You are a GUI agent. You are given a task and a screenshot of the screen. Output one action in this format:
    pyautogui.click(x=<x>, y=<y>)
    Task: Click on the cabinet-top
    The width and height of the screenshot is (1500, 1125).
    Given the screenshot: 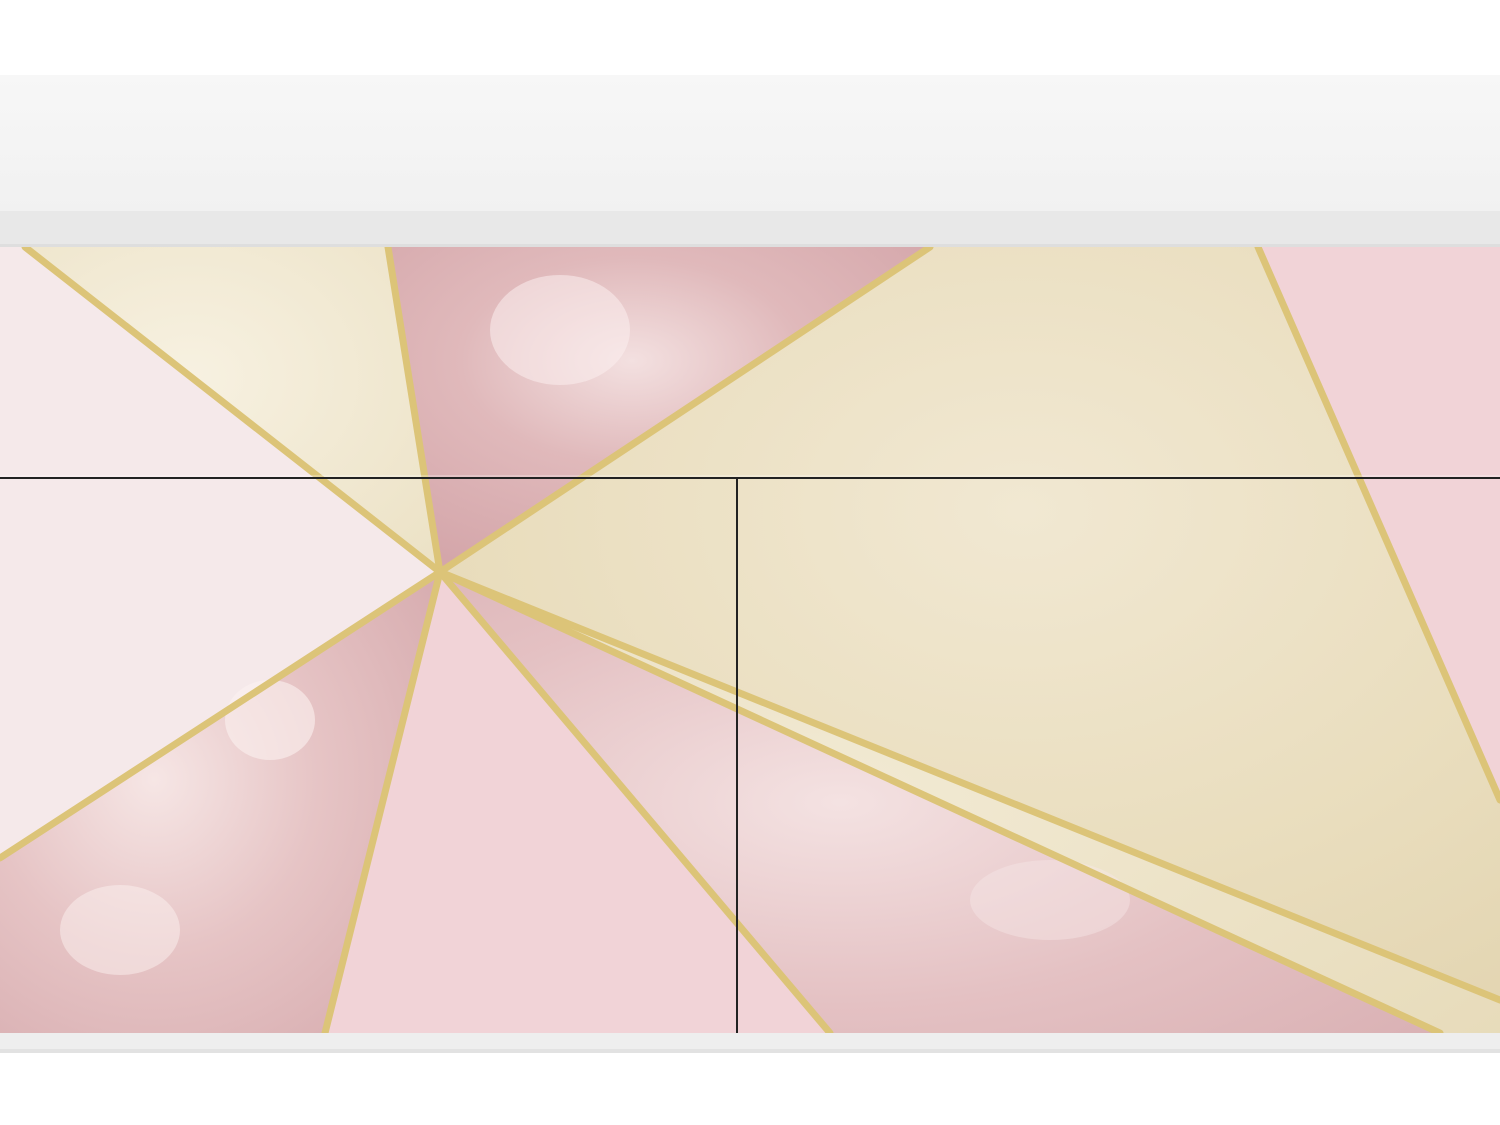 What is the action you would take?
    pyautogui.click(x=750, y=143)
    